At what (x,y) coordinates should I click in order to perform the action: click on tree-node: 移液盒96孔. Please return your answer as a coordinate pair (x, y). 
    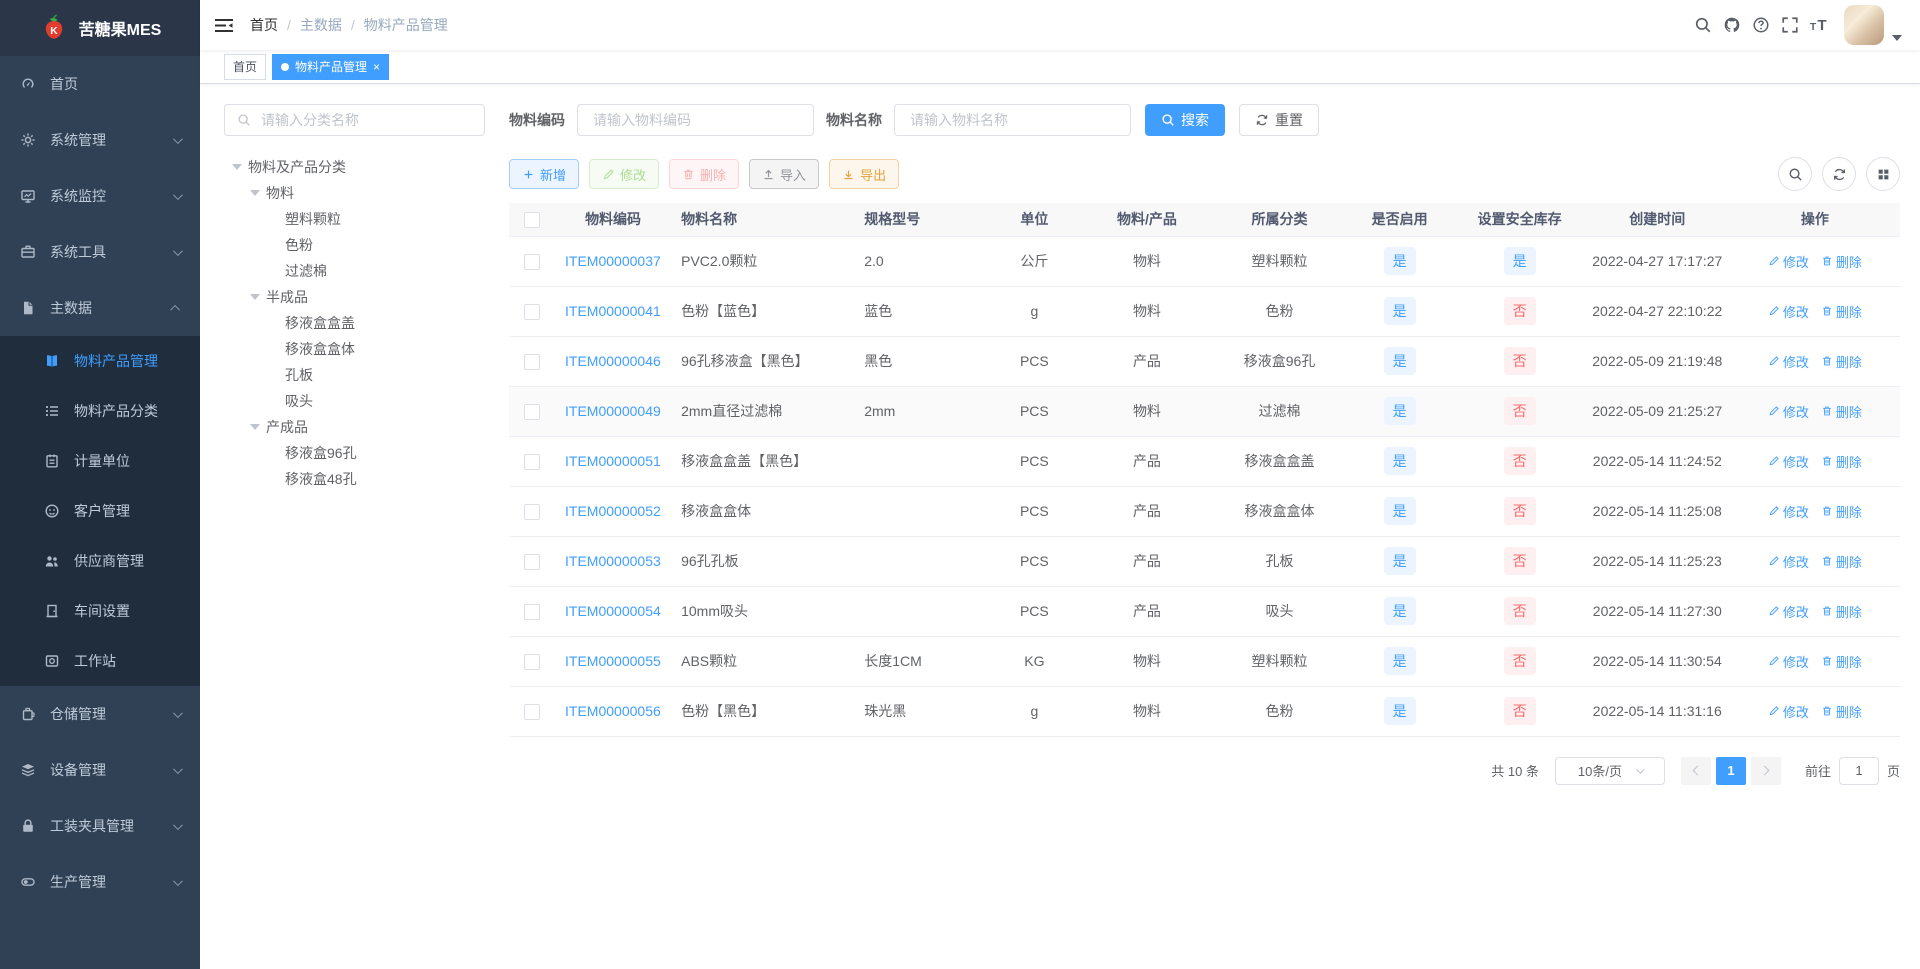
    Looking at the image, I should click on (354, 453).